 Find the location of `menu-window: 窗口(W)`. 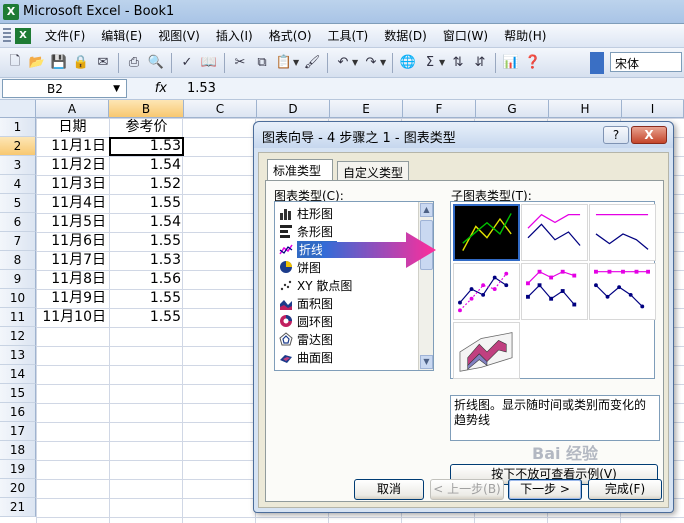

menu-window: 窗口(W) is located at coordinates (465, 35).